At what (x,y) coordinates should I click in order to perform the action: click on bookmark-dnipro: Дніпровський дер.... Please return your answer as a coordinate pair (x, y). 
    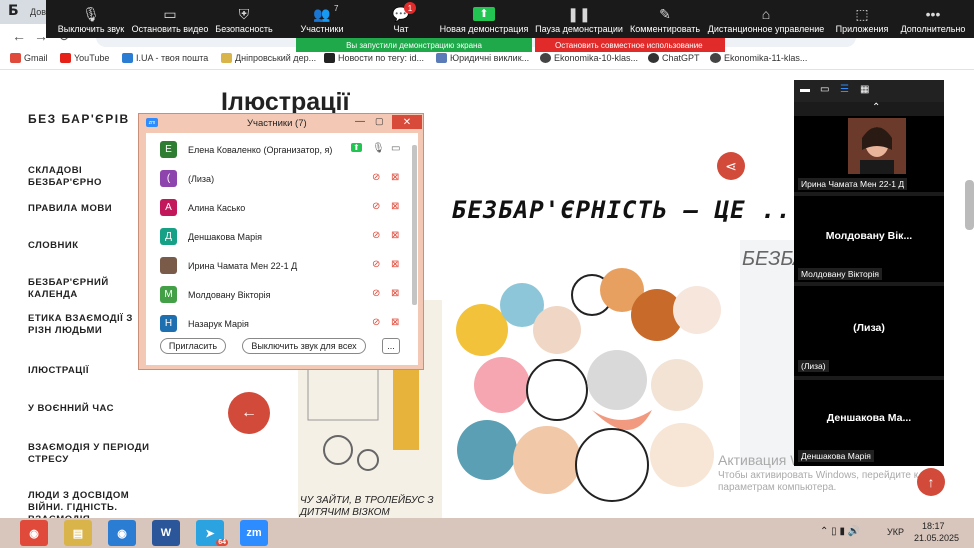
    Looking at the image, I should click on (268, 58).